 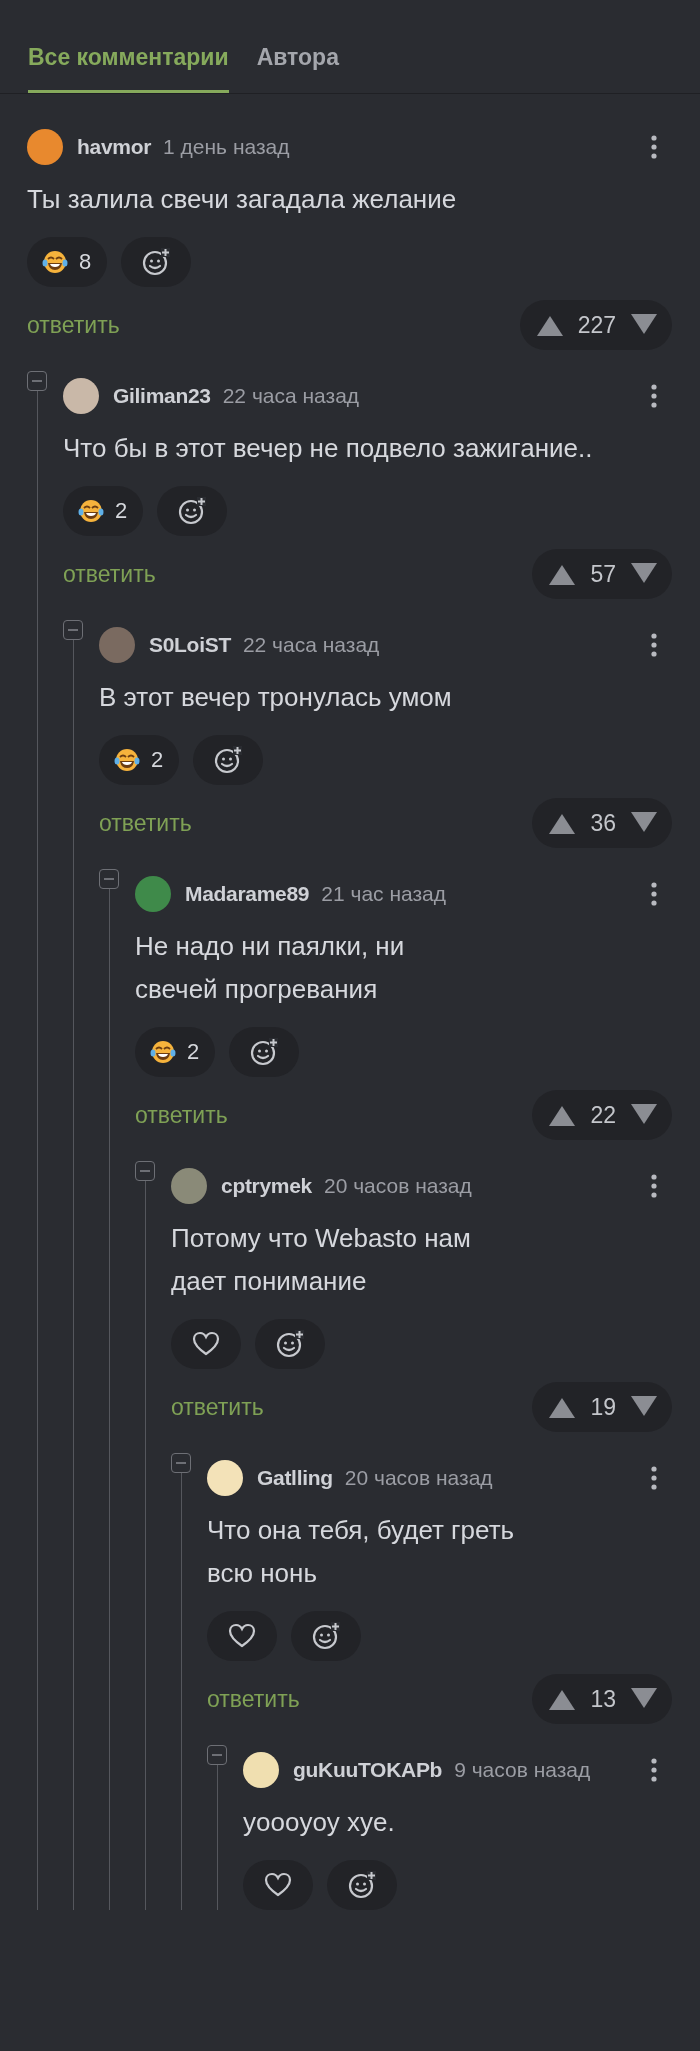 What do you see at coordinates (270, 968) in the screenshot?
I see `comment-text: Не надо ни паялки, ни свечей прогревания` at bounding box center [270, 968].